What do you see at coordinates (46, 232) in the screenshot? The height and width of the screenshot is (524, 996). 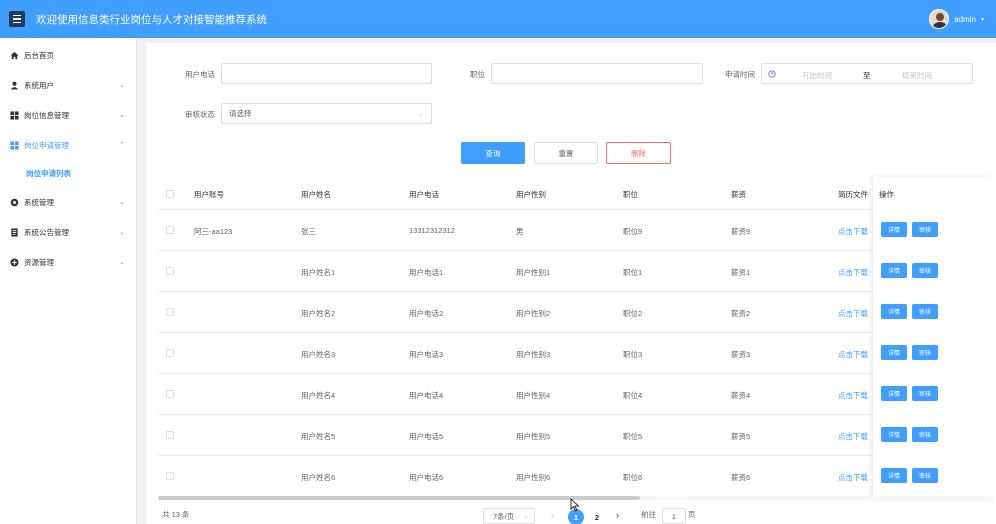 I see `sidebar-item-label: 系统公告管理` at bounding box center [46, 232].